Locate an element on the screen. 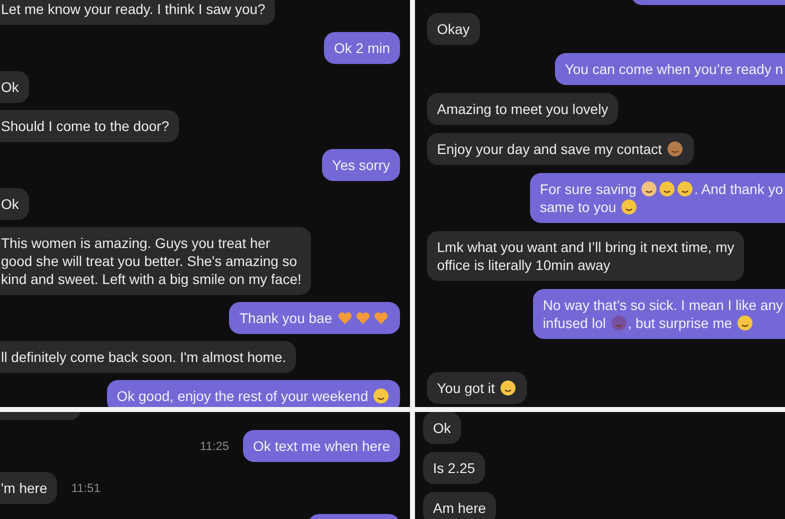  time-label: 11:25 is located at coordinates (215, 446).